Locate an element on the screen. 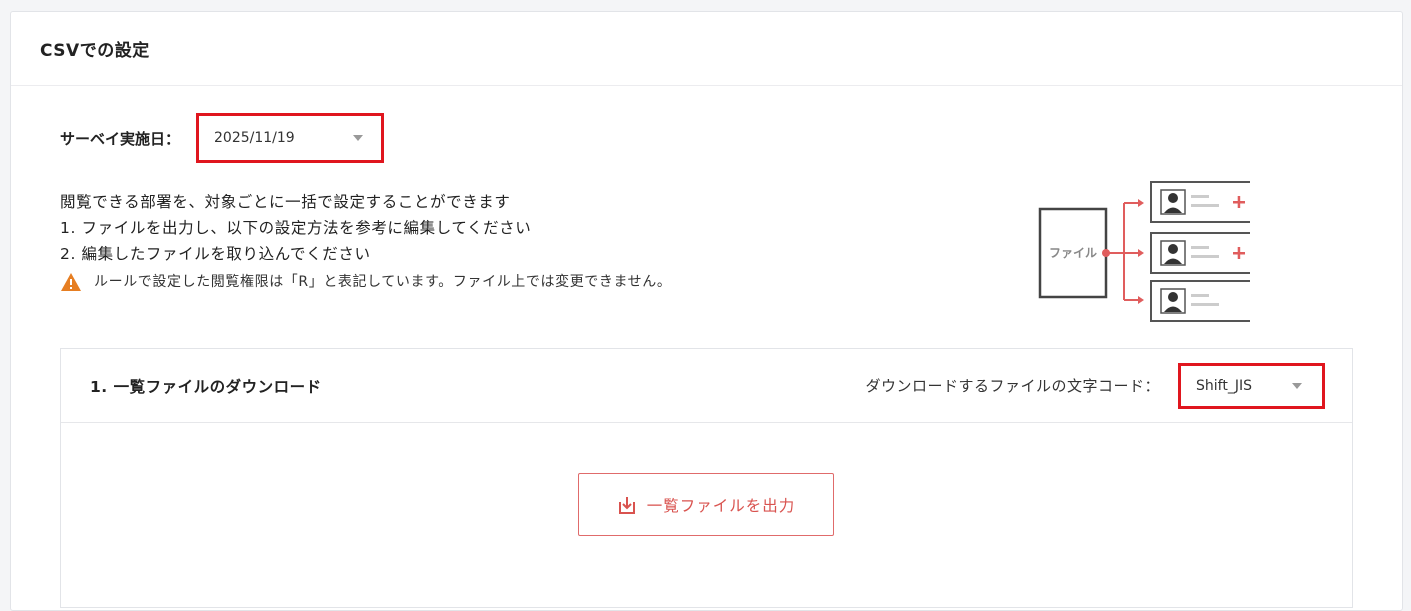 Image resolution: width=1411 pixels, height=611 pixels. encoding-value: Shift_JIS is located at coordinates (1224, 385).